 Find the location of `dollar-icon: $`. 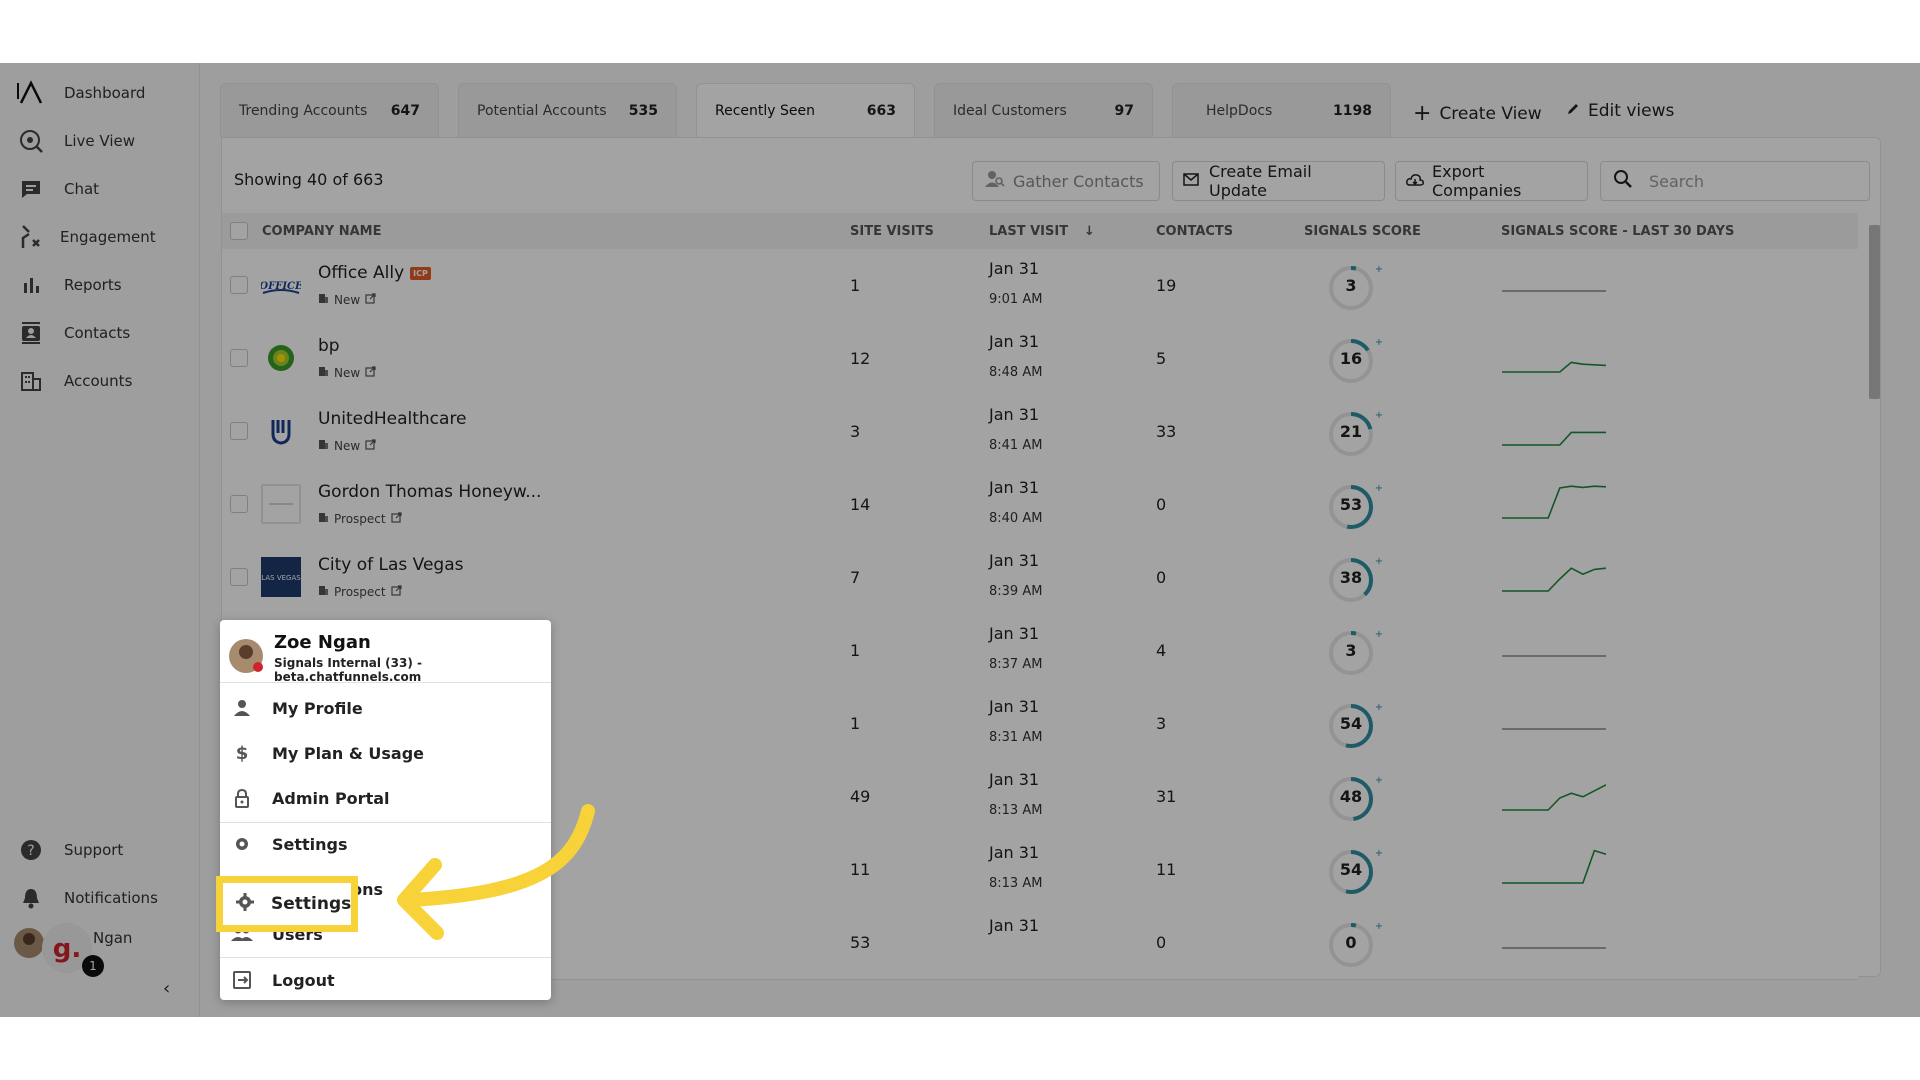

dollar-icon: $ is located at coordinates (242, 753).